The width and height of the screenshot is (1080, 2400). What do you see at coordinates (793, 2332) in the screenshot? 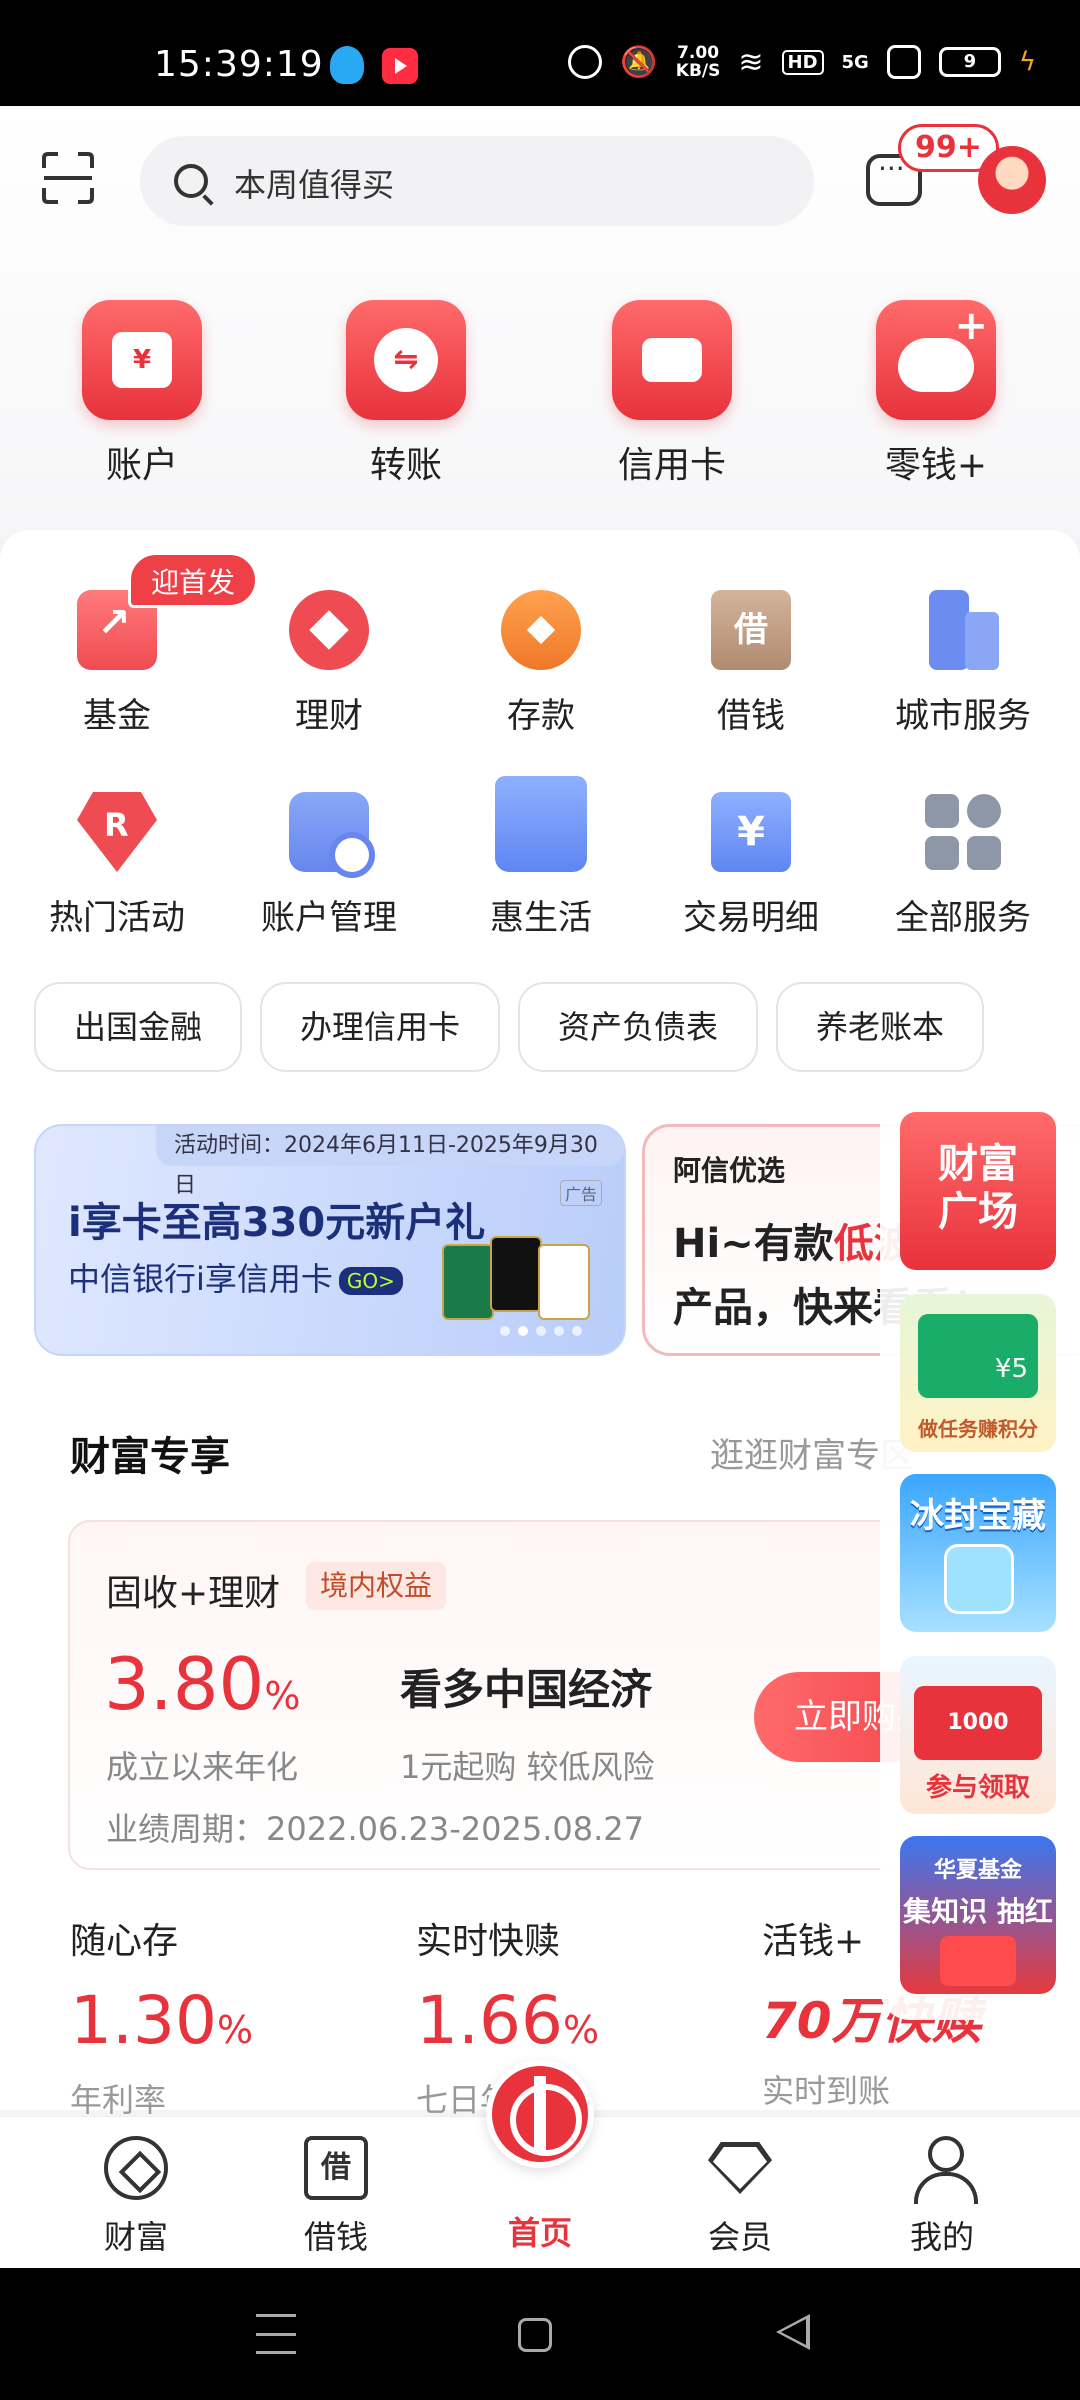
I see `back-button-icon` at bounding box center [793, 2332].